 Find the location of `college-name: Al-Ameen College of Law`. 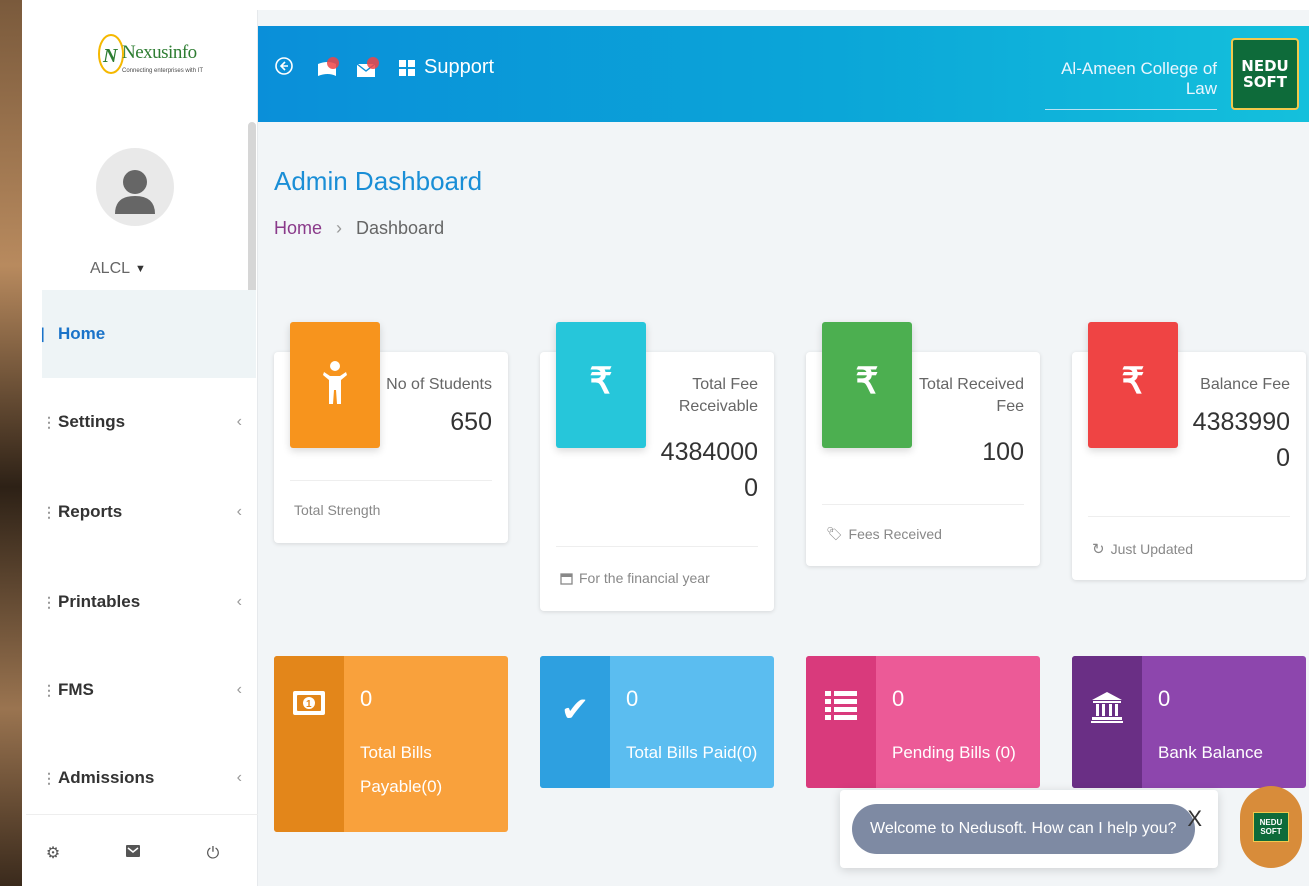

college-name: Al-Ameen College of Law is located at coordinates (1131, 84).